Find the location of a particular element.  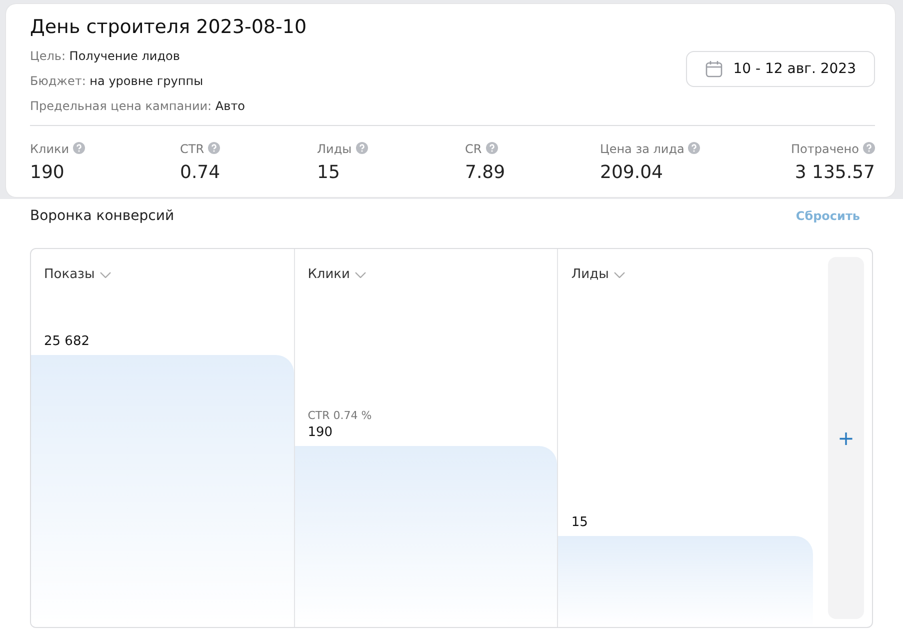

funnel-title: Воронка конверсий is located at coordinates (102, 216).